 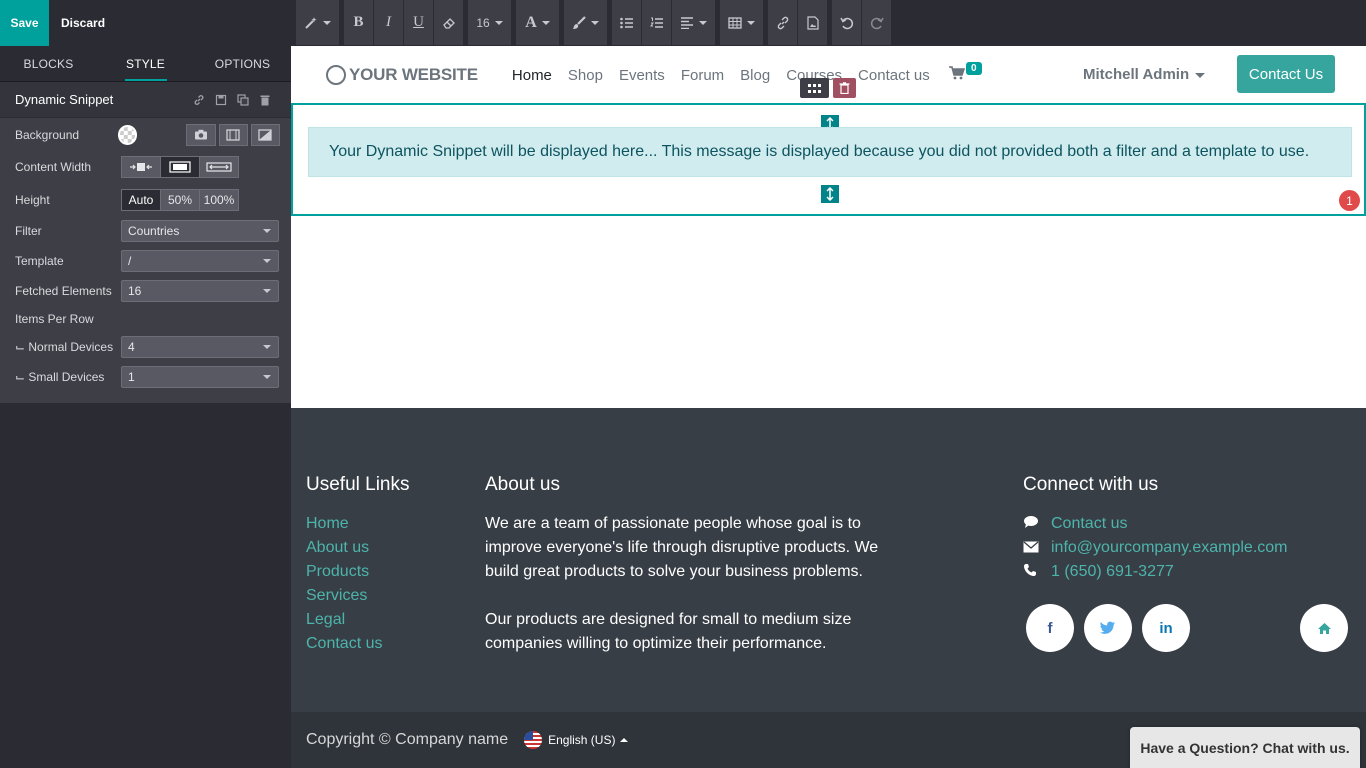 I want to click on align-left-icon, so click(x=687, y=22).